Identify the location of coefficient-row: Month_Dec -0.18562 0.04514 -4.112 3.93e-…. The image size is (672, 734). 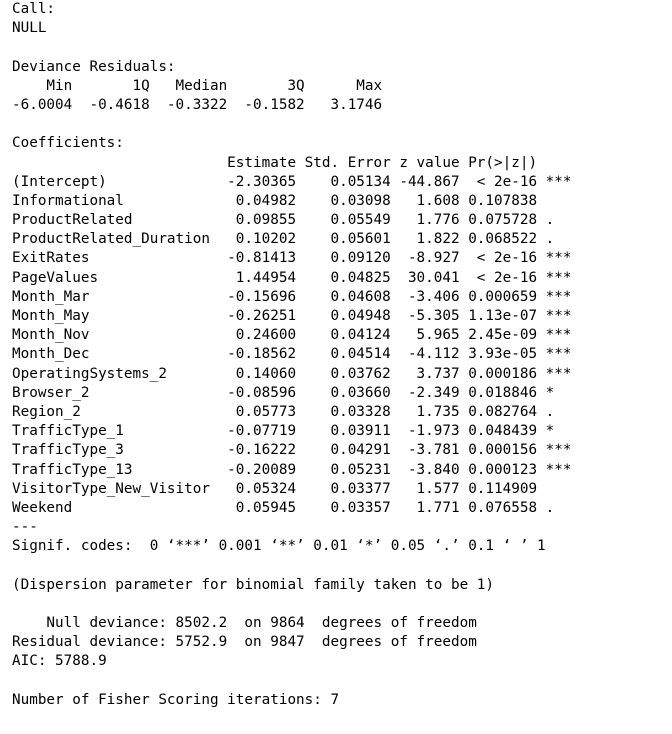
(292, 354).